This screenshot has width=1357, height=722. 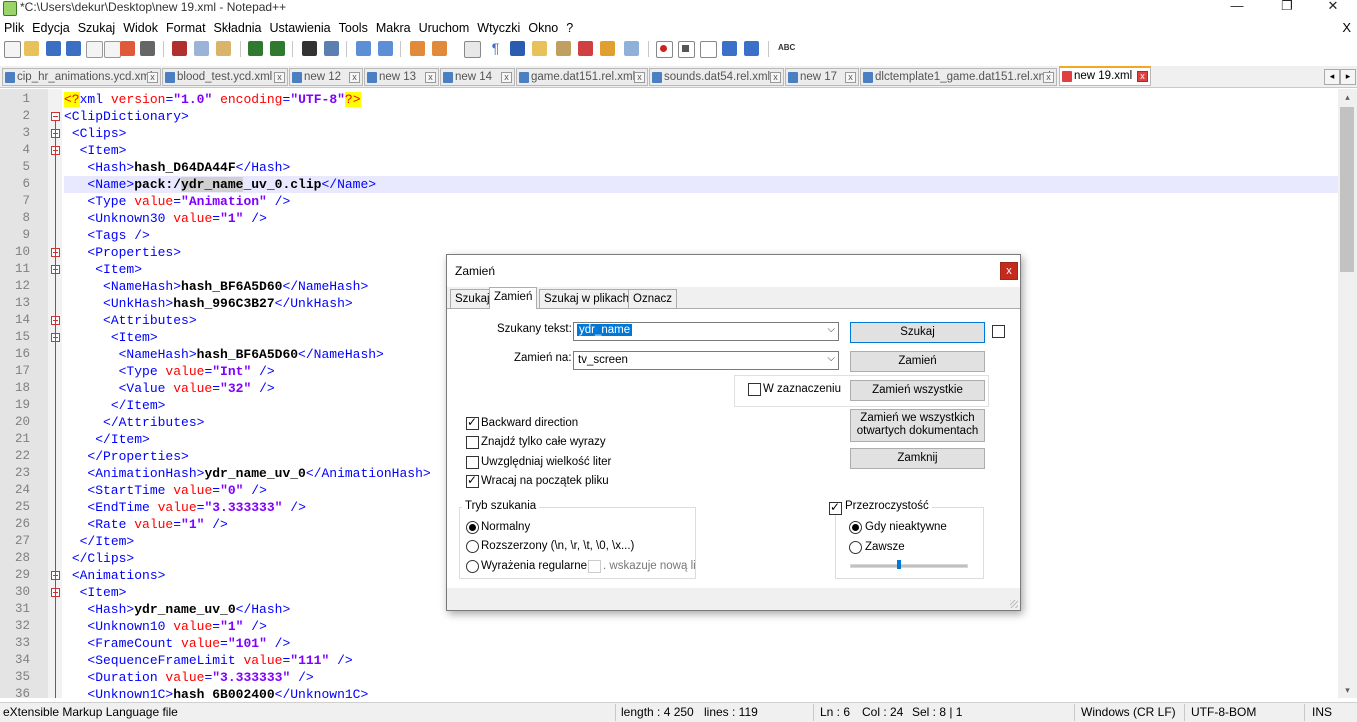 What do you see at coordinates (563, 48) in the screenshot?
I see `doc-map-icon` at bounding box center [563, 48].